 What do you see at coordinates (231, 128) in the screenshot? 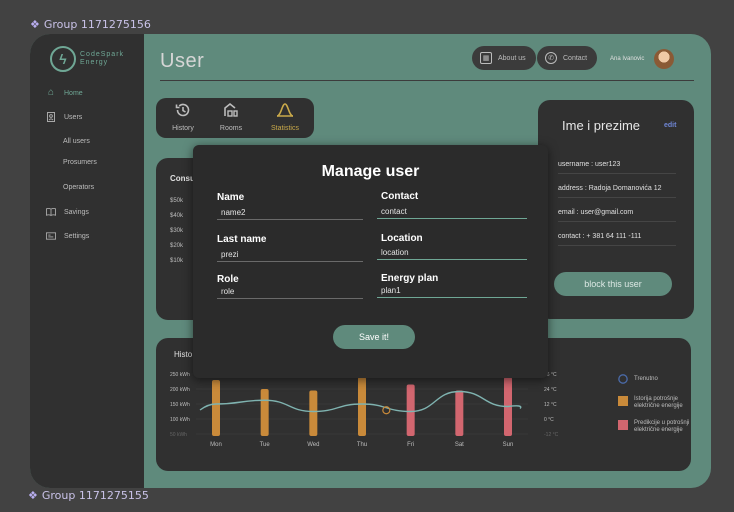
I see `tab-label: Rooms` at bounding box center [231, 128].